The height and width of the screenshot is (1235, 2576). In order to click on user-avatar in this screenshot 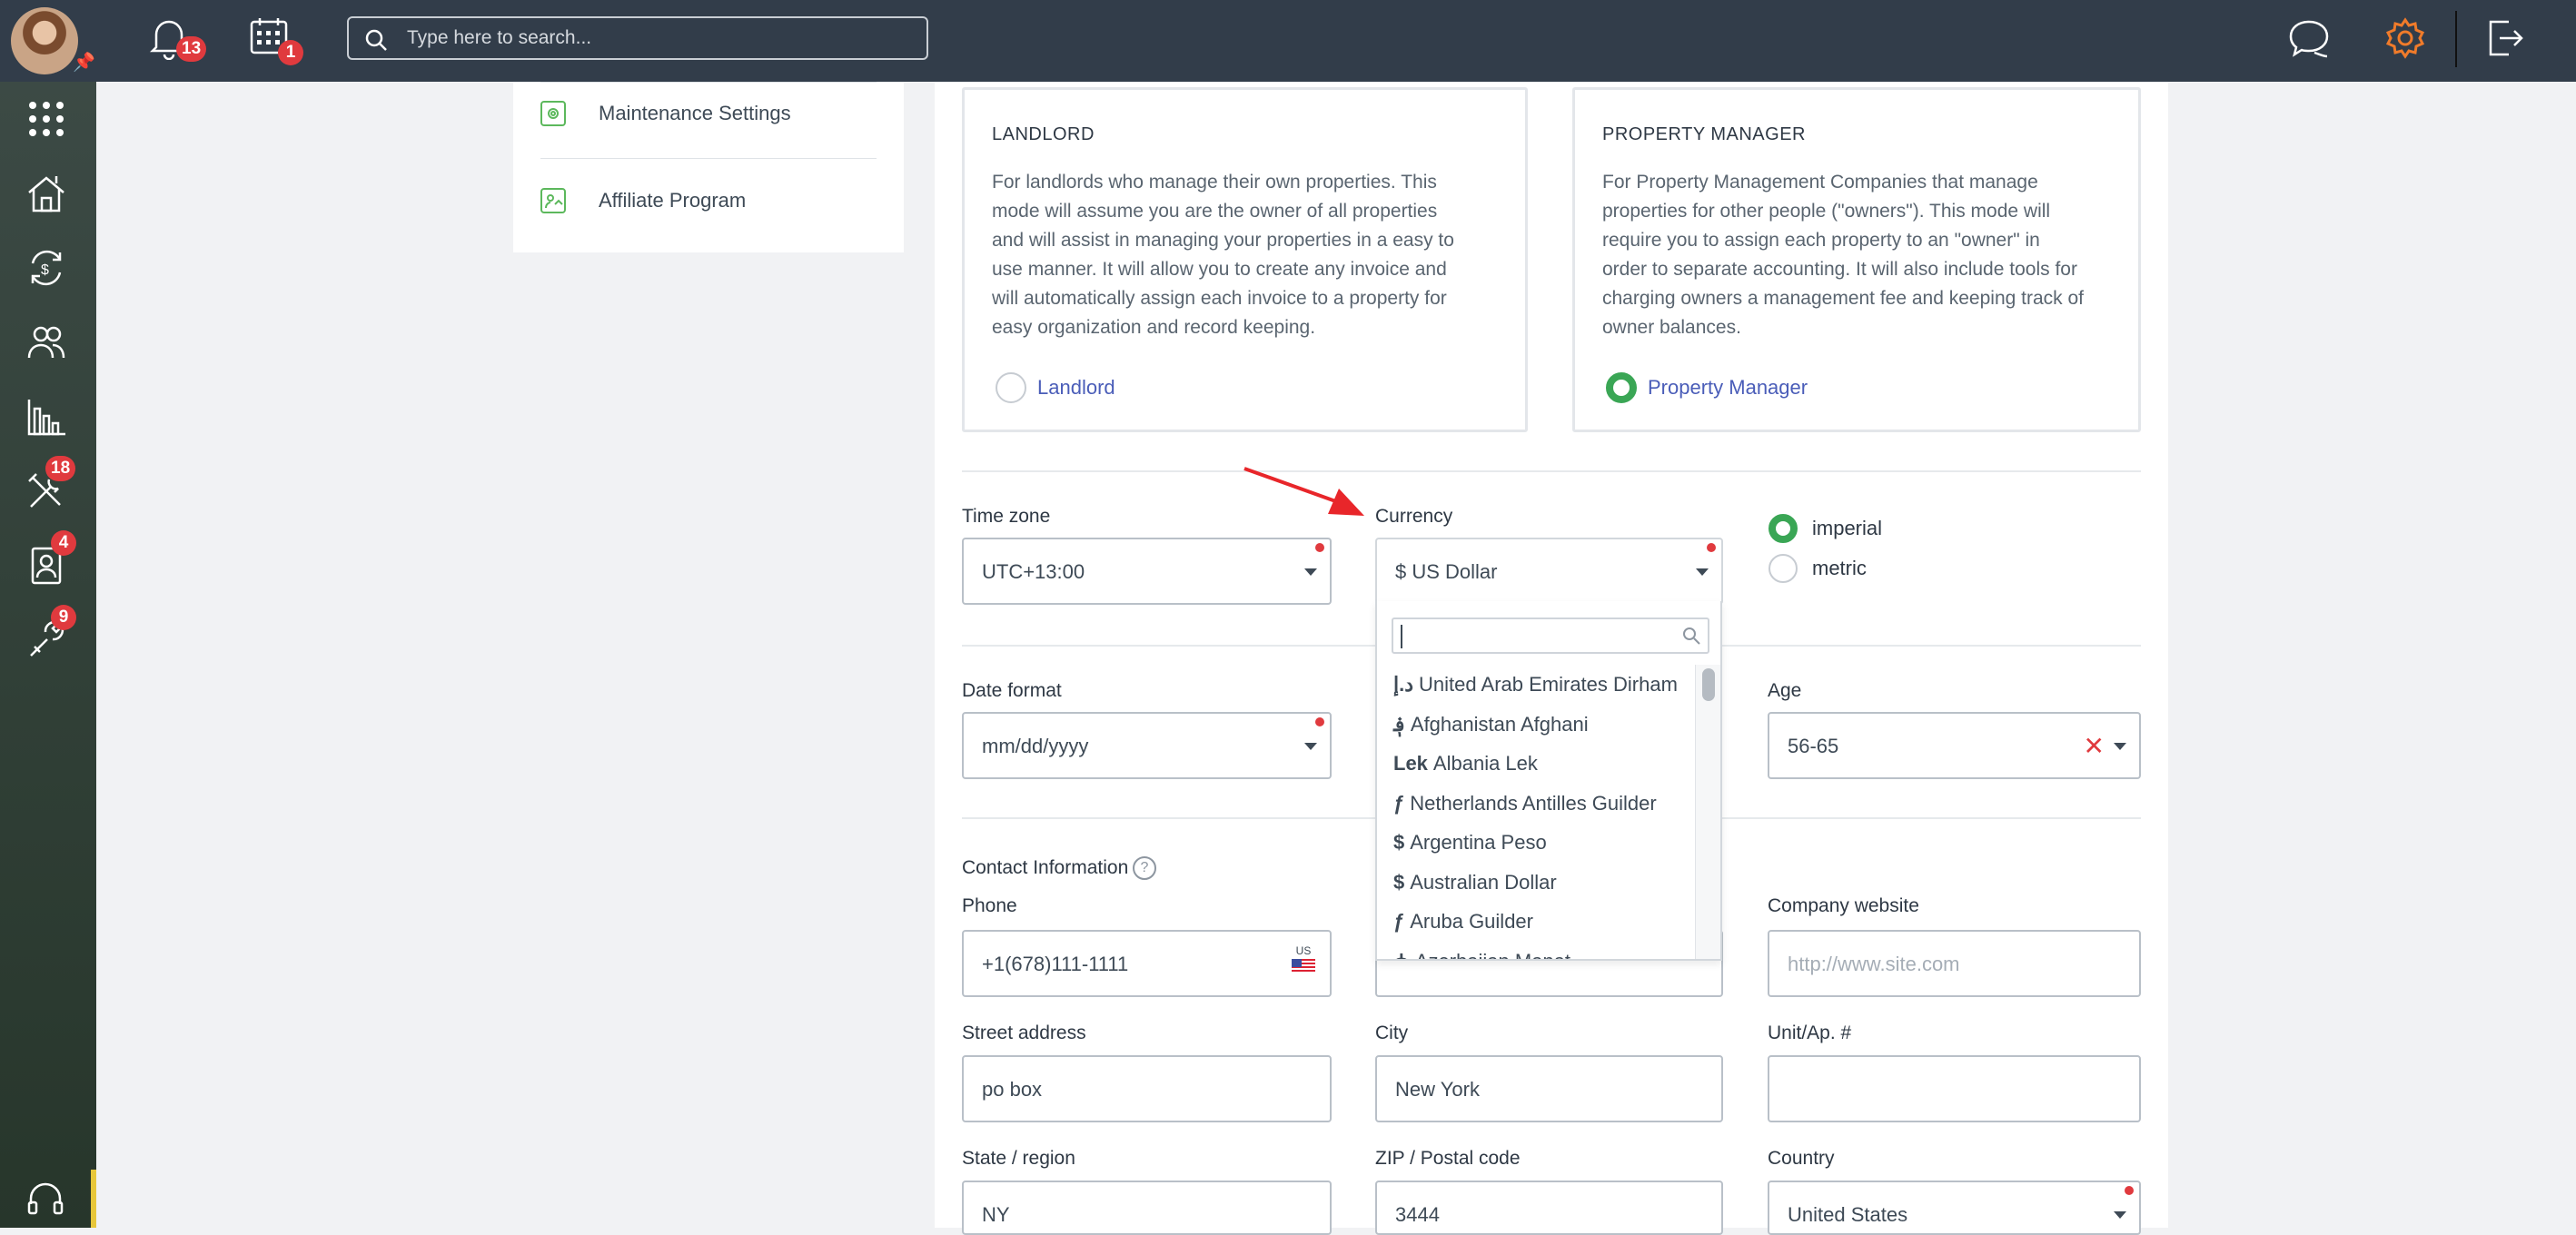, I will do `click(44, 40)`.